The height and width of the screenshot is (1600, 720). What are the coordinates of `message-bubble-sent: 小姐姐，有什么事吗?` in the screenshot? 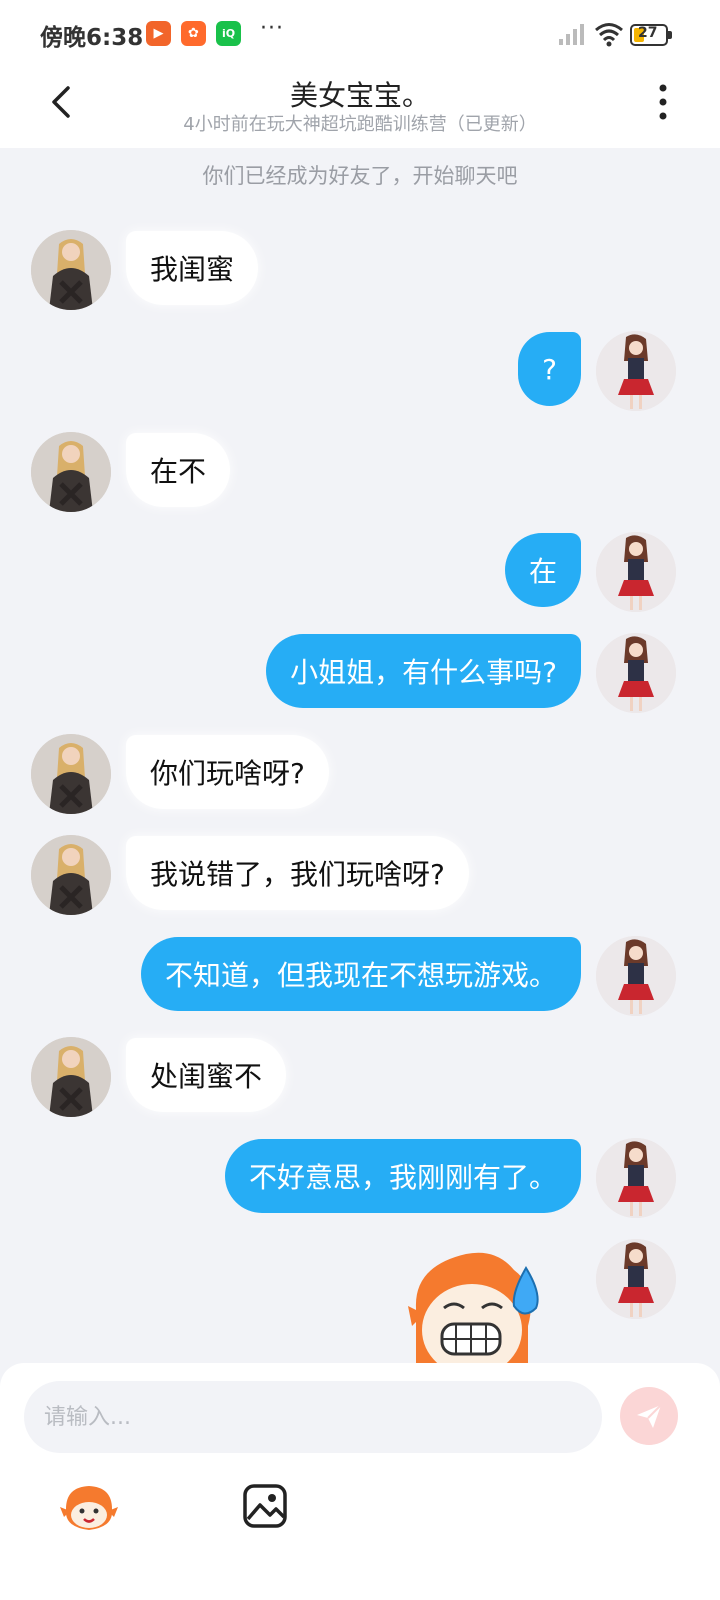 It's located at (423, 671).